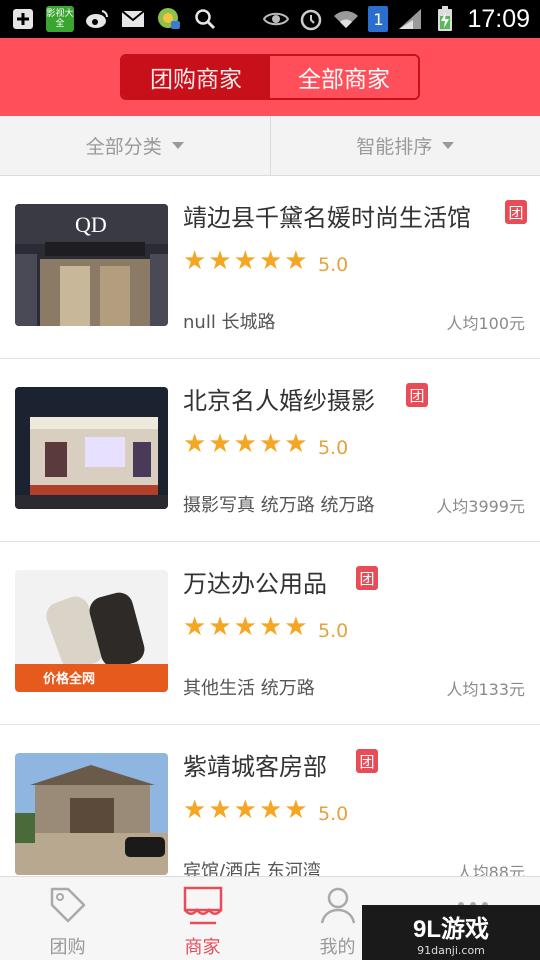  What do you see at coordinates (445, 19) in the screenshot?
I see `battery-charging-icon` at bounding box center [445, 19].